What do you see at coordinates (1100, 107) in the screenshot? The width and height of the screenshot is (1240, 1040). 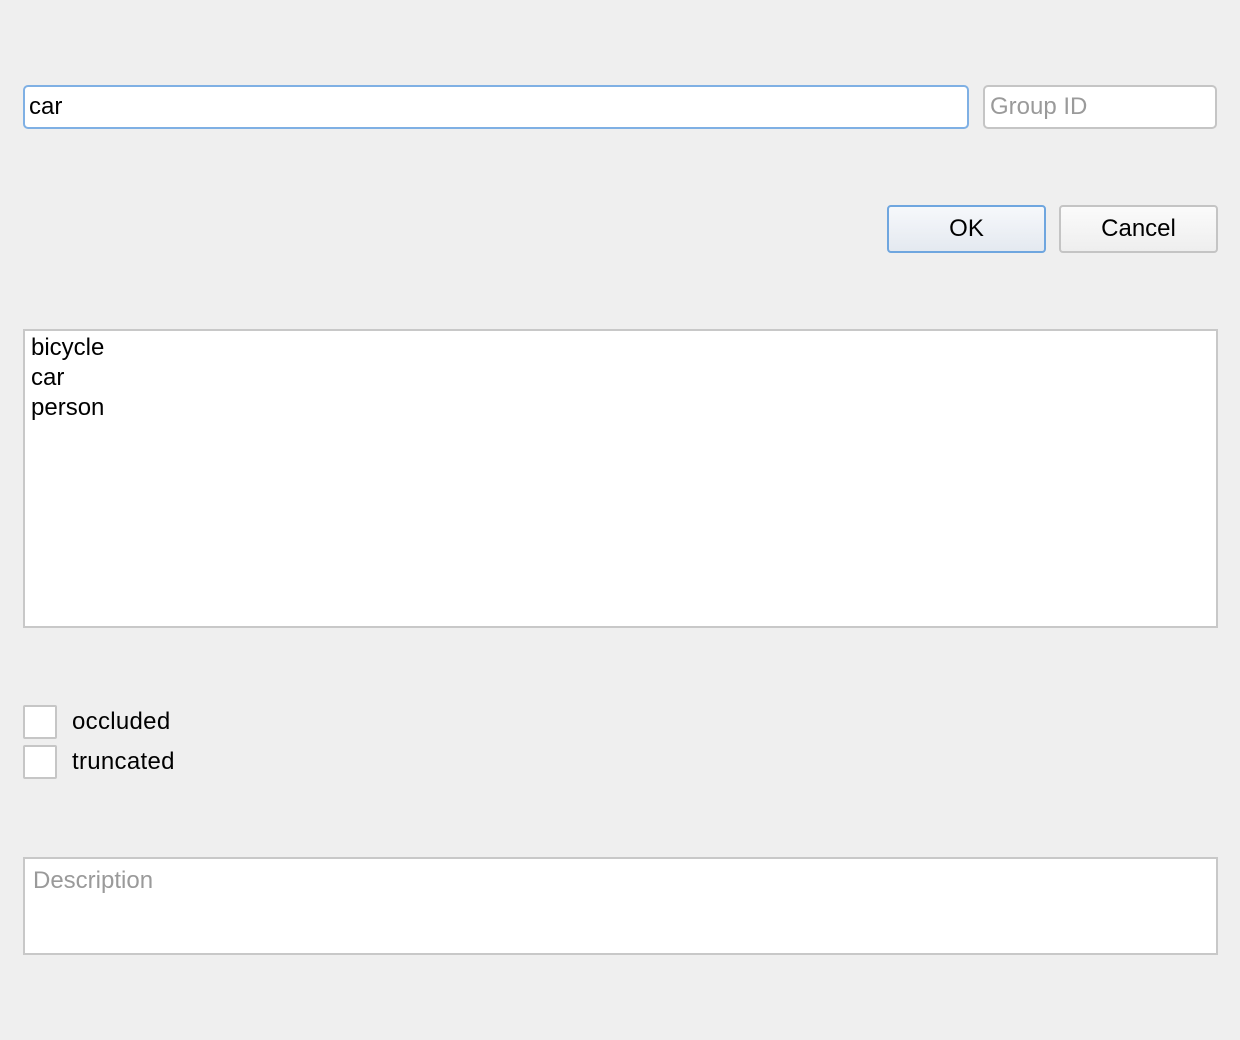 I see `group-id-input` at bounding box center [1100, 107].